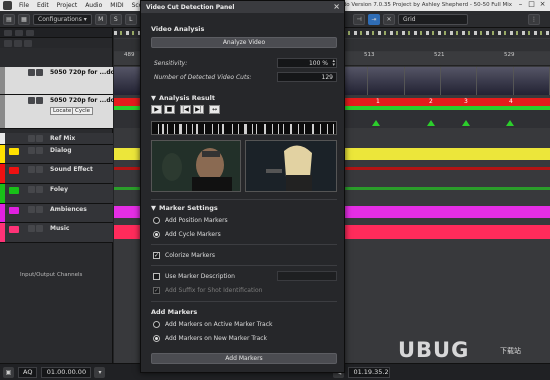 The height and width of the screenshot is (380, 550). I want to click on marker-settings-heading: Marker Settings, so click(188, 208).